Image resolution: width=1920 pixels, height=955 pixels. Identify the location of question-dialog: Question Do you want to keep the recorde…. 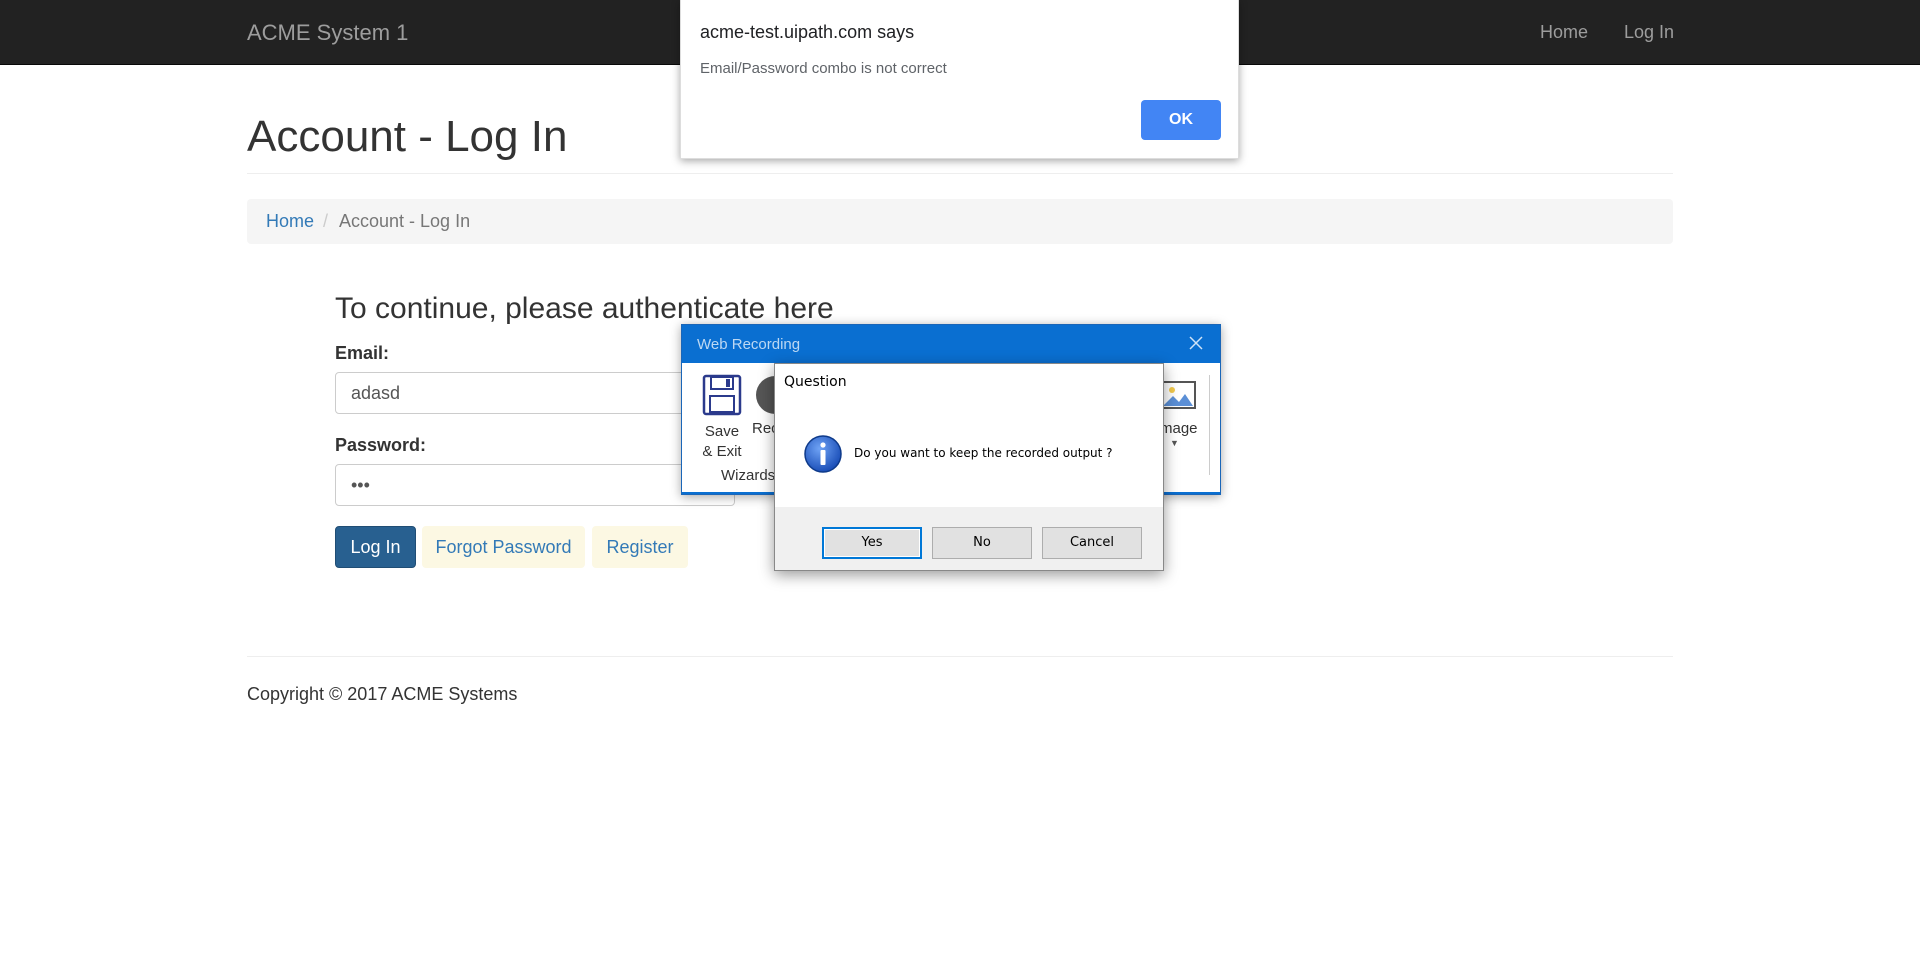
(969, 467).